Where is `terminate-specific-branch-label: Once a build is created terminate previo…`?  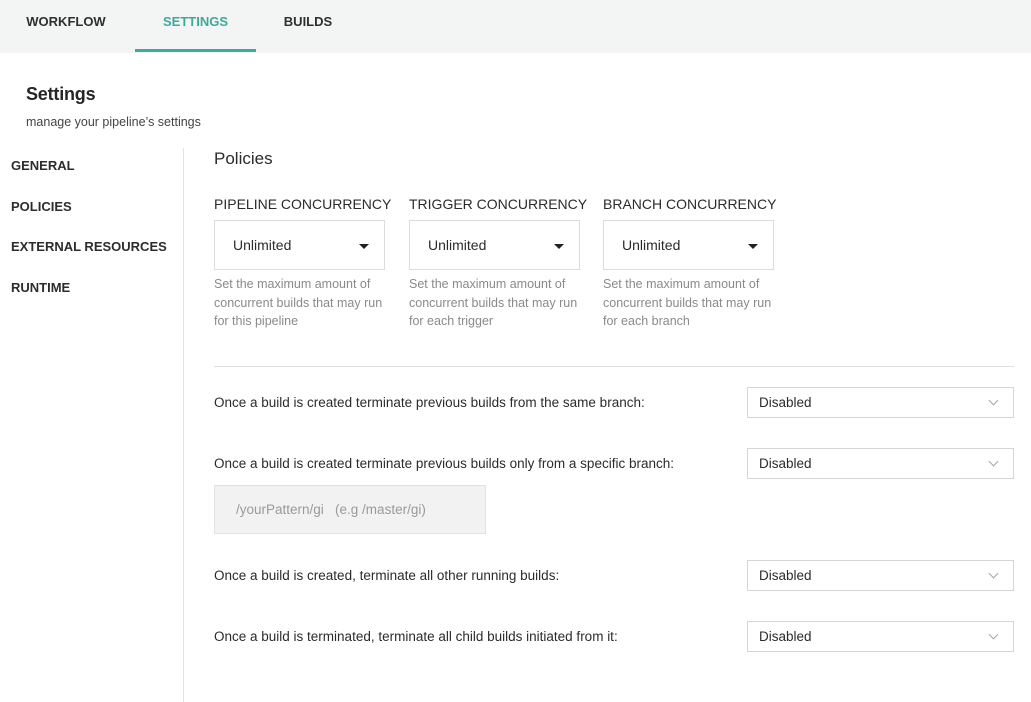
terminate-specific-branch-label: Once a build is created terminate previo… is located at coordinates (444, 463).